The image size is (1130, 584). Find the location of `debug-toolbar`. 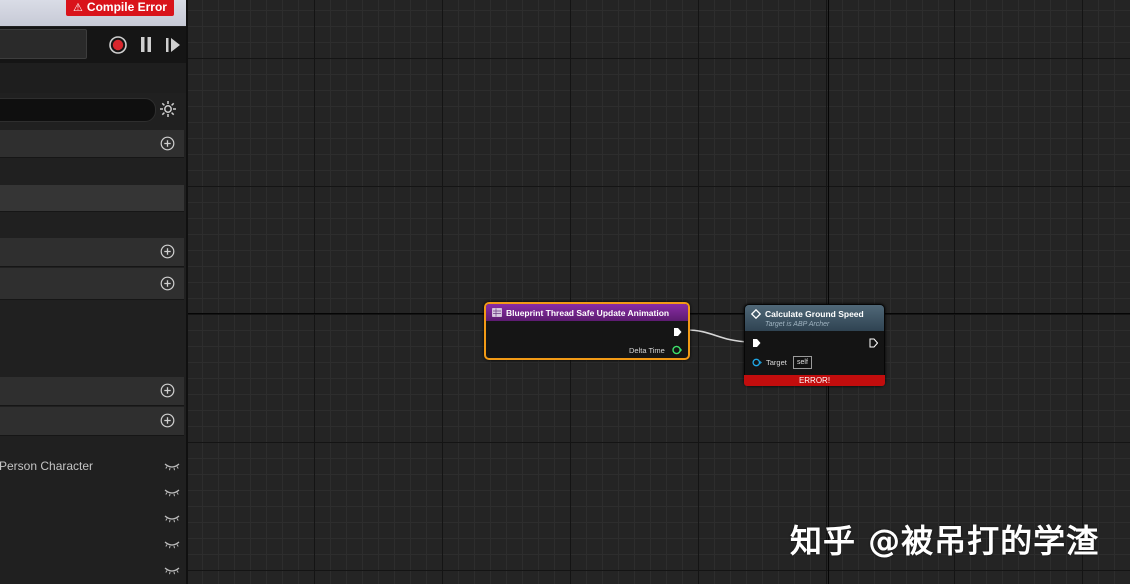

debug-toolbar is located at coordinates (93, 45).